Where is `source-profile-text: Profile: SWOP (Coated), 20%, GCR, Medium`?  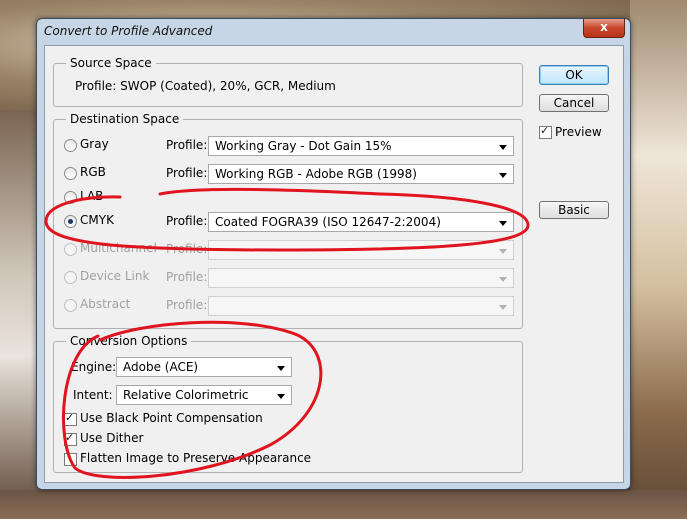
source-profile-text: Profile: SWOP (Coated), 20%, GCR, Medium is located at coordinates (205, 86).